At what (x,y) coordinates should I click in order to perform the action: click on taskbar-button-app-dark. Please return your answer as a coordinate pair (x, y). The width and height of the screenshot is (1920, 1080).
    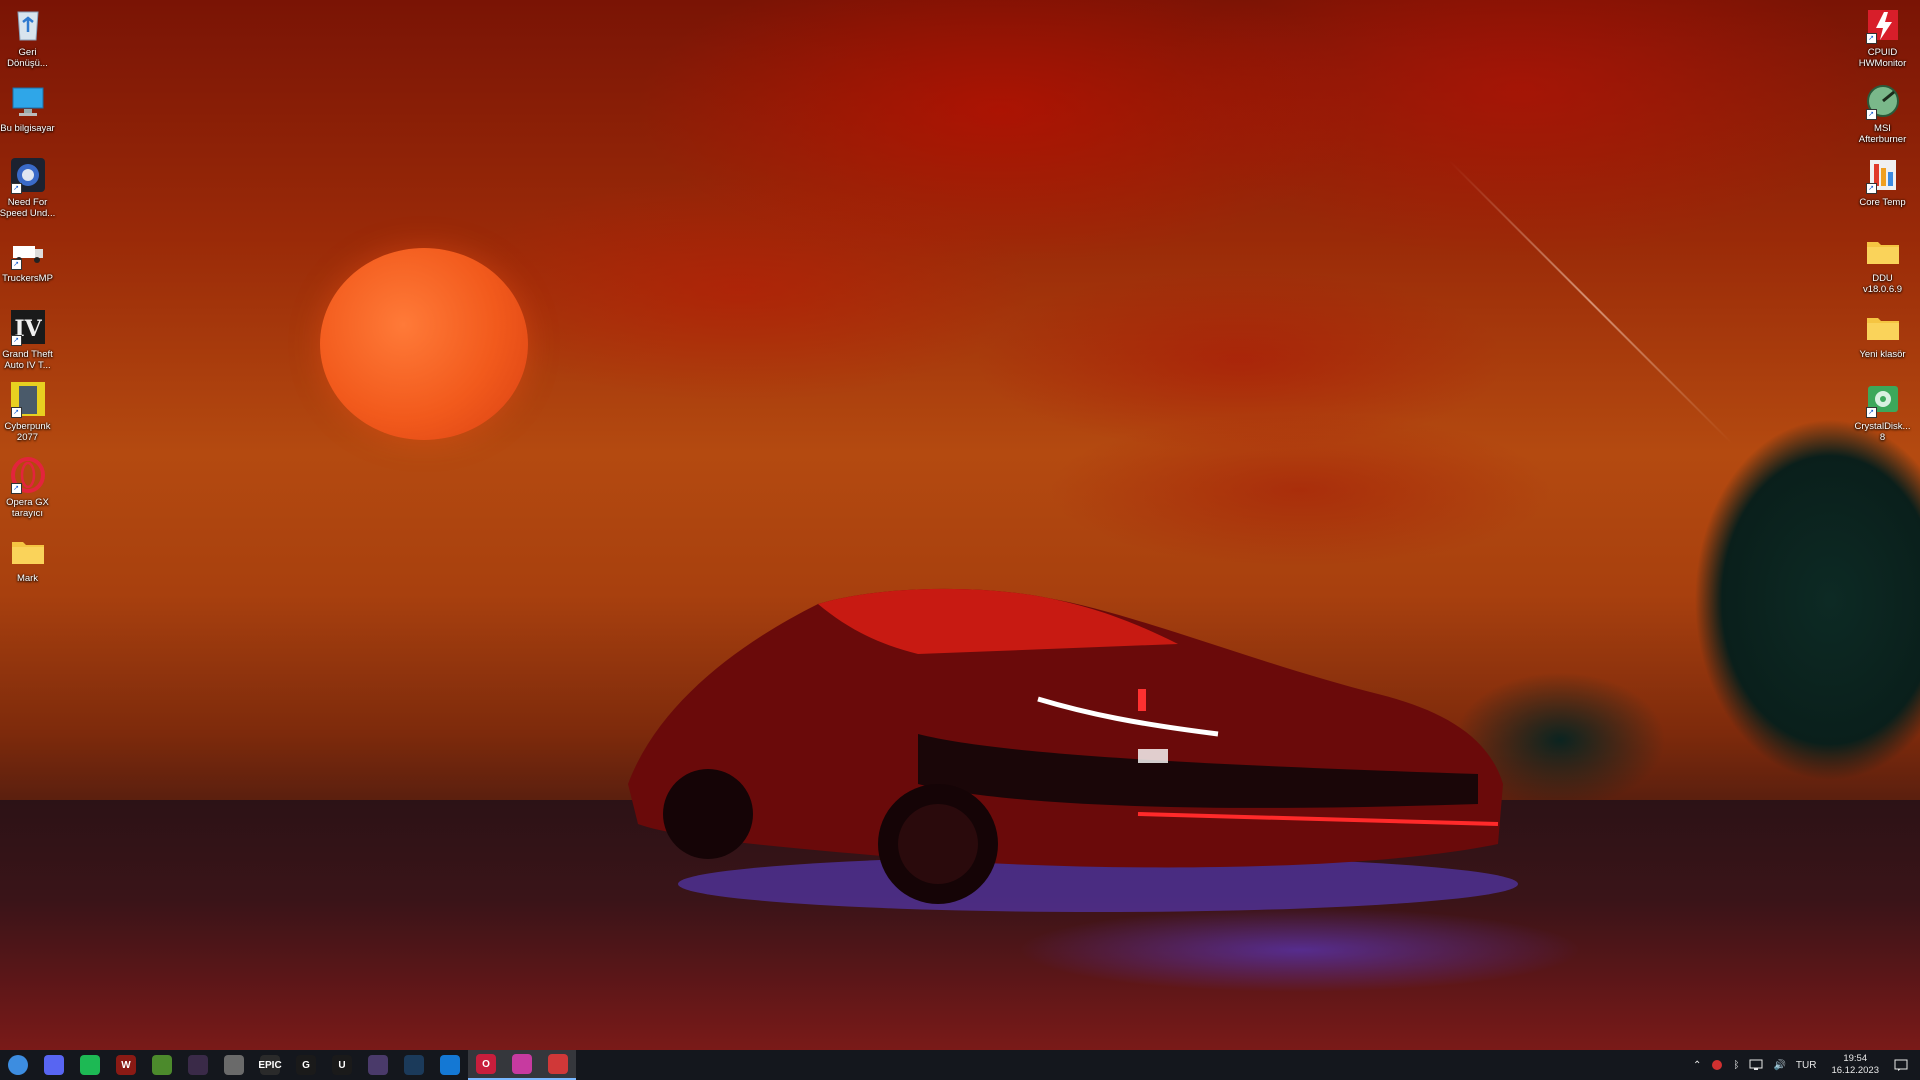
    Looking at the image, I should click on (198, 1065).